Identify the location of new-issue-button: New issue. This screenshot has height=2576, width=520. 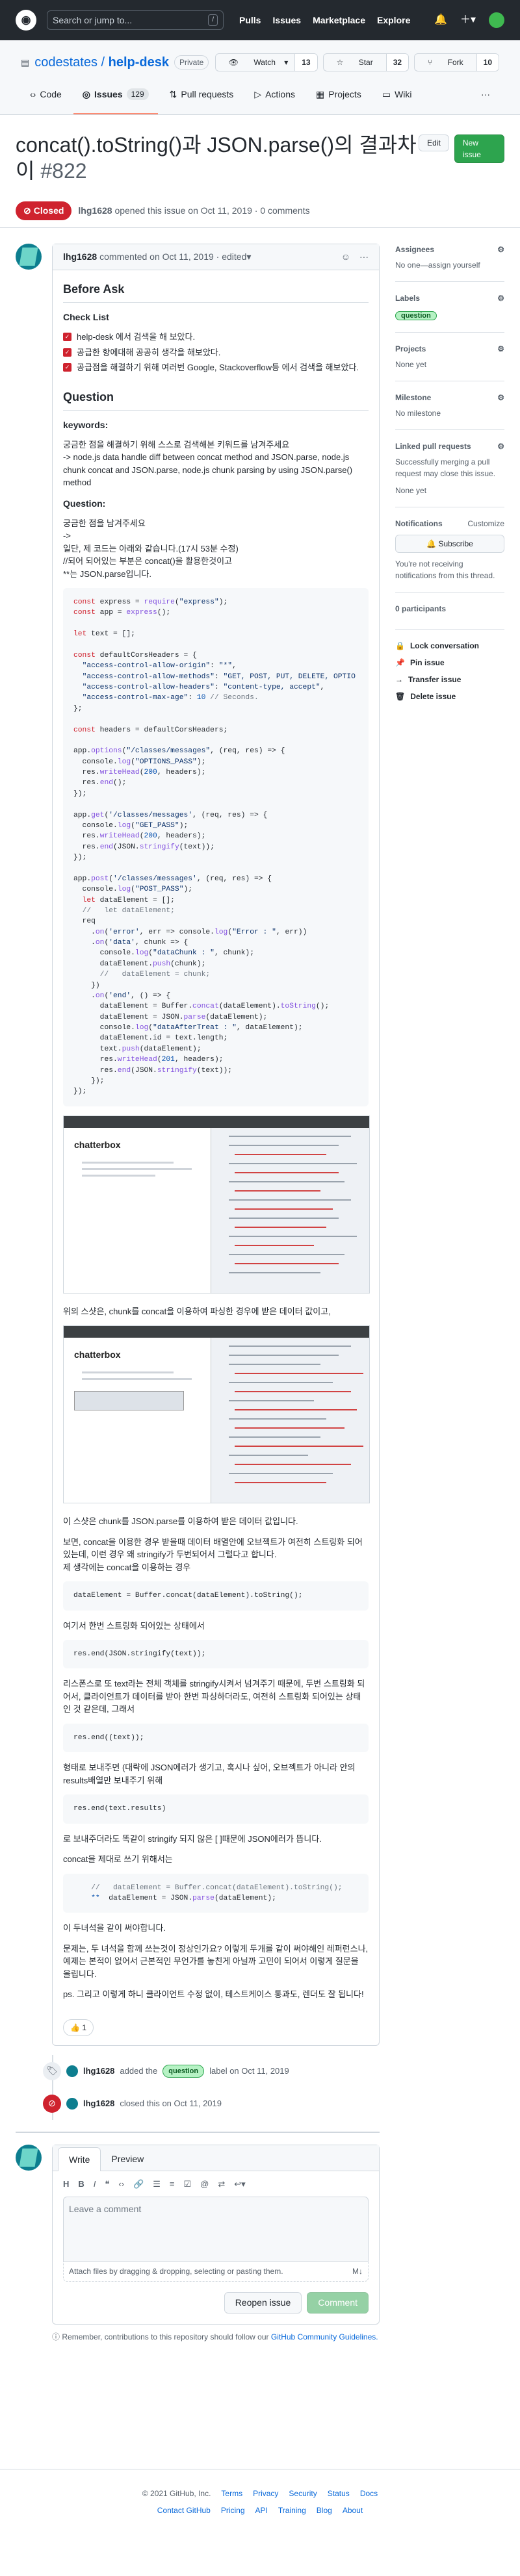
(479, 148).